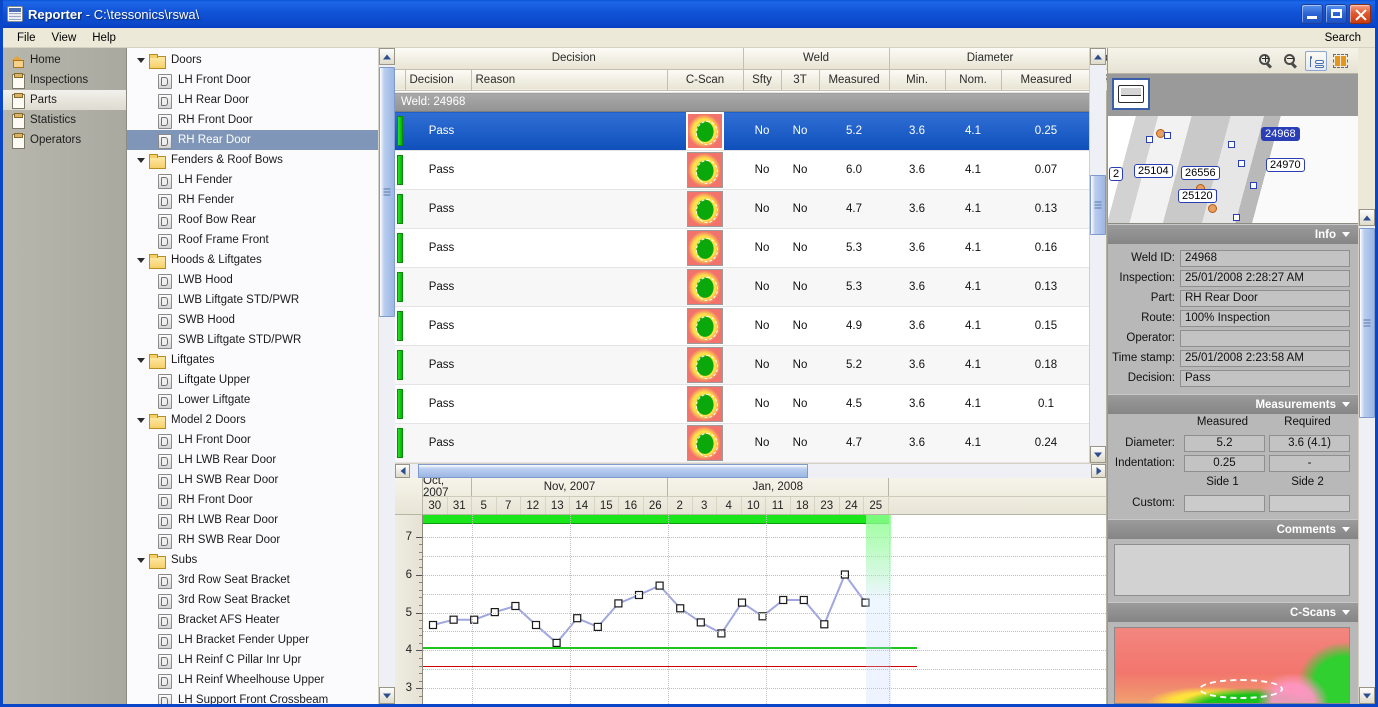  I want to click on tree-item: RH LWB Rear Door, so click(252, 520).